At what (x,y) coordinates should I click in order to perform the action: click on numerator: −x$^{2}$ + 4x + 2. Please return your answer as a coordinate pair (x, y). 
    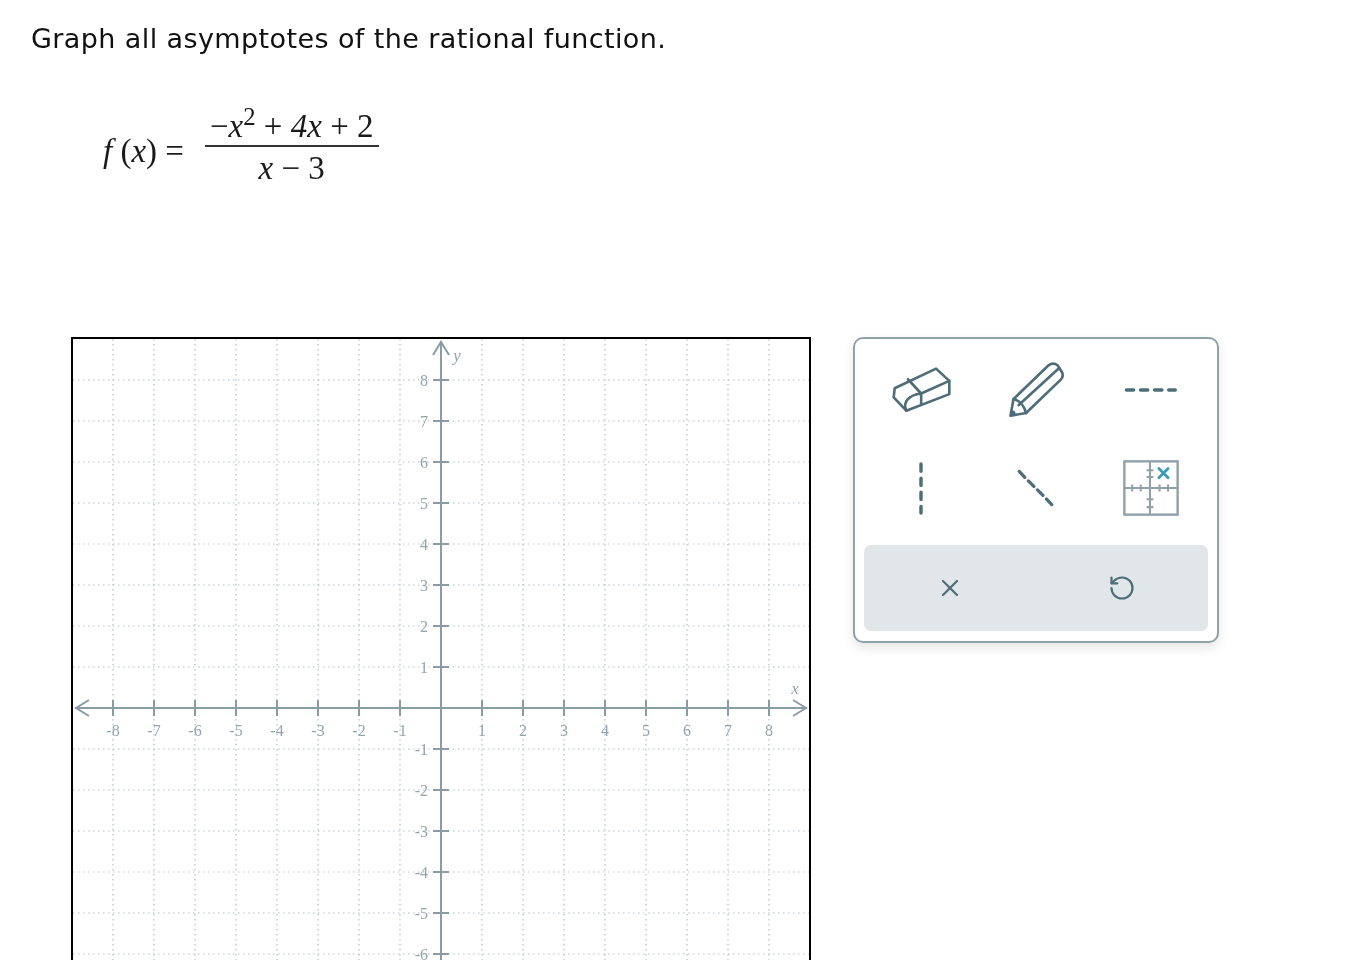
    Looking at the image, I should click on (291, 126).